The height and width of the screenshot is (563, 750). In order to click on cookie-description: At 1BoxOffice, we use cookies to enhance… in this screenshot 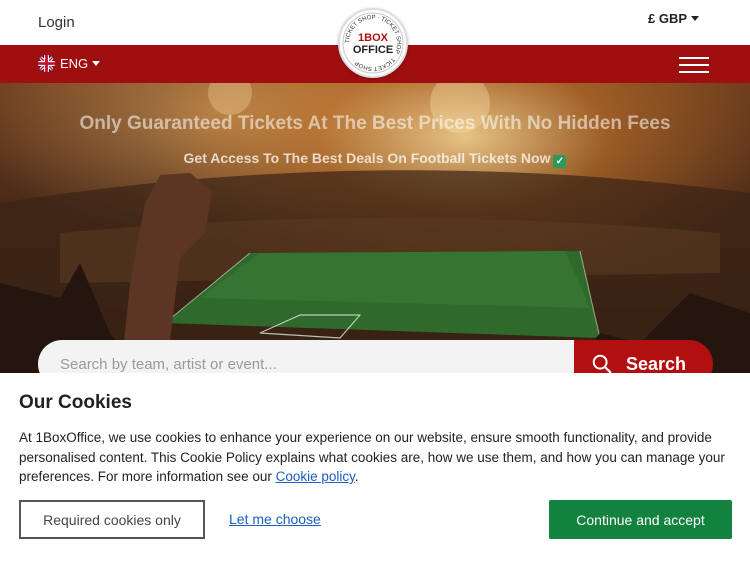, I will do `click(375, 457)`.